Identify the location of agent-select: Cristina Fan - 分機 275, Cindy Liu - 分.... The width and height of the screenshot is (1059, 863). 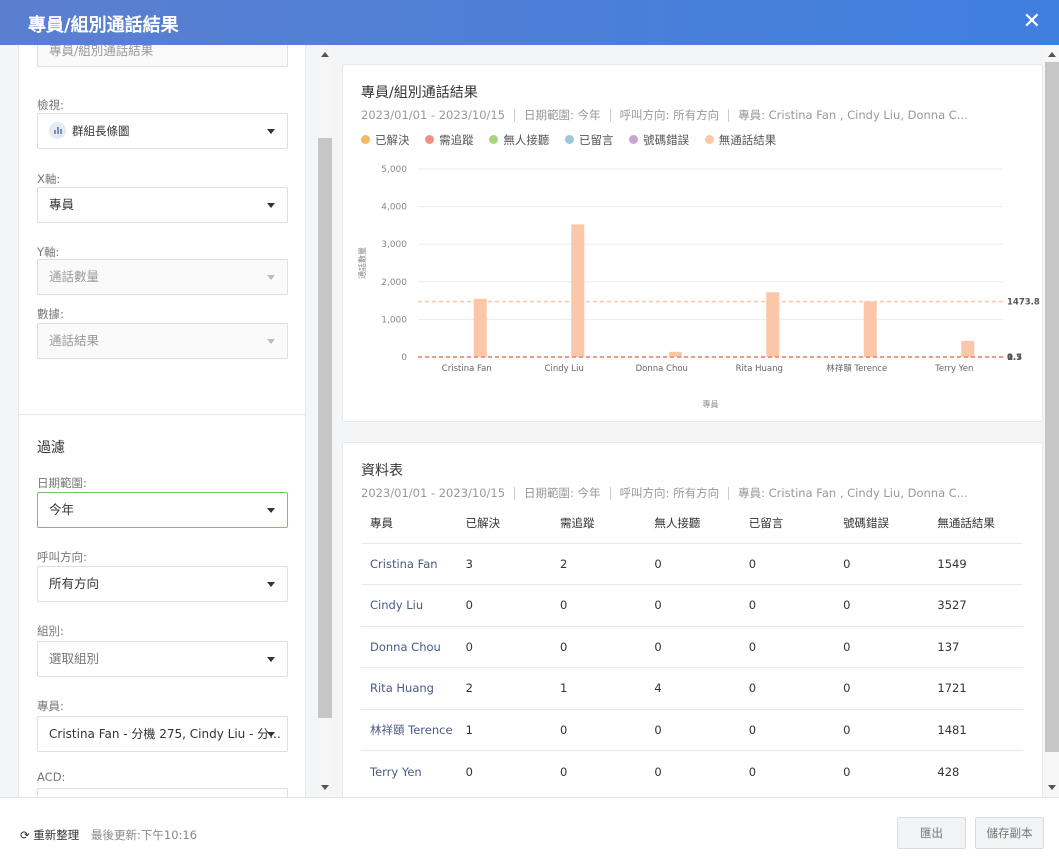
(162, 734).